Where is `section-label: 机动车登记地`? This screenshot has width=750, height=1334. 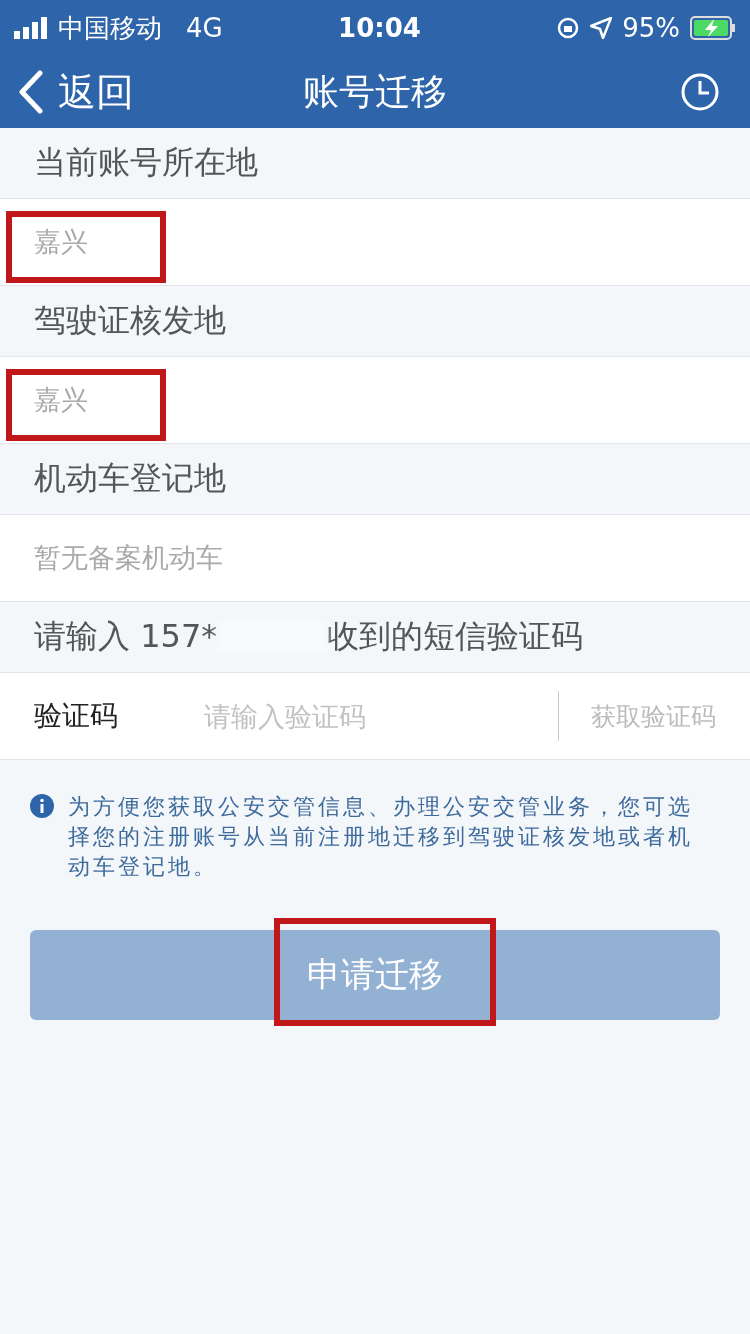 section-label: 机动车登记地 is located at coordinates (130, 478).